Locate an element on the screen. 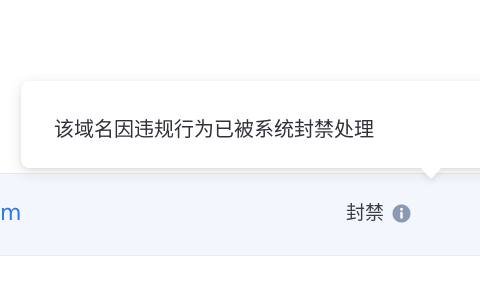 The height and width of the screenshot is (300, 480). table-divider-bottom is located at coordinates (240, 255).